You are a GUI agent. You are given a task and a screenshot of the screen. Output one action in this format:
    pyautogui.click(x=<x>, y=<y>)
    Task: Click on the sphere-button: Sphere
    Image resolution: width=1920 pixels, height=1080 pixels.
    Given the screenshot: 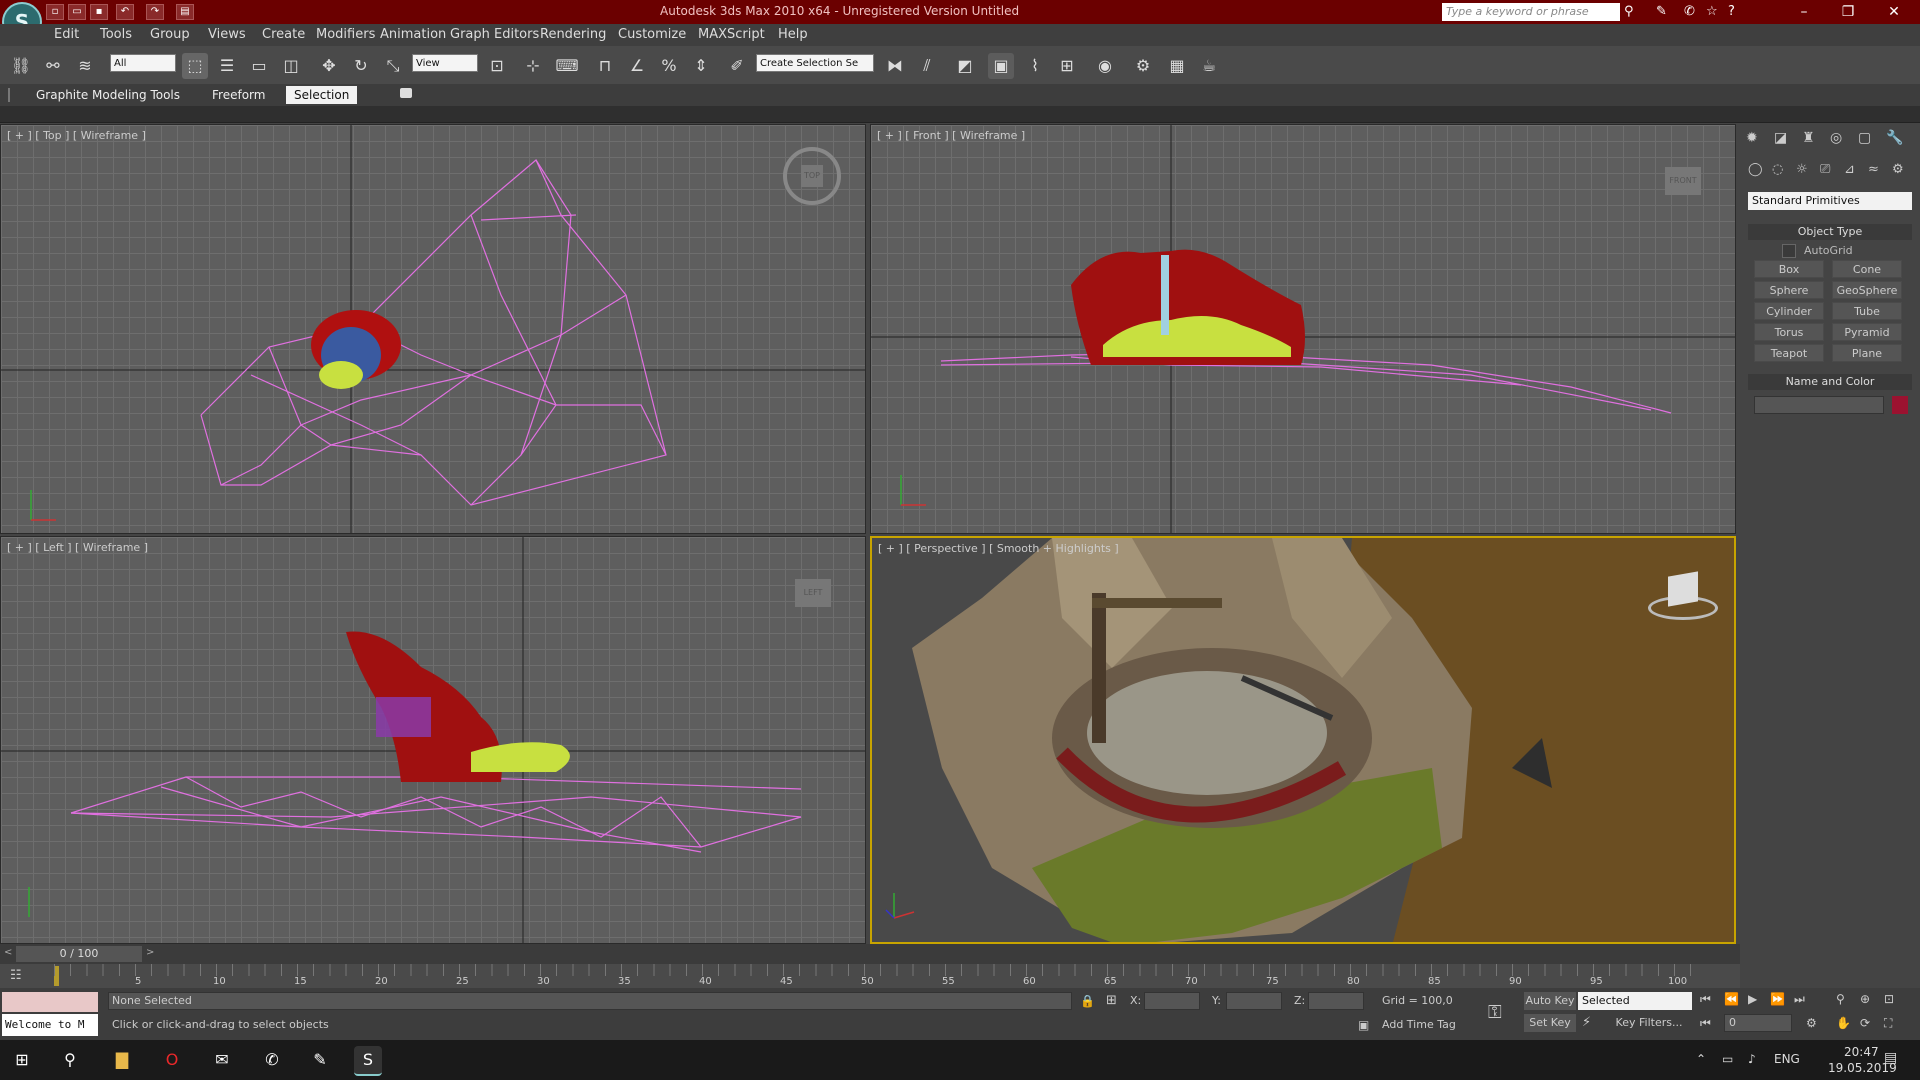 What is the action you would take?
    pyautogui.click(x=1789, y=290)
    